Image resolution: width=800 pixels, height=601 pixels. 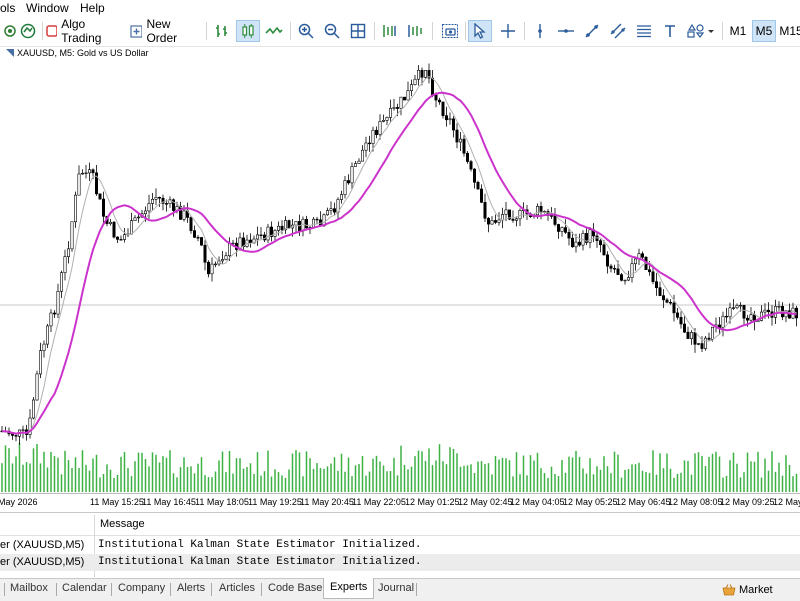 What do you see at coordinates (358, 31) in the screenshot?
I see `tile-windows-icon` at bounding box center [358, 31].